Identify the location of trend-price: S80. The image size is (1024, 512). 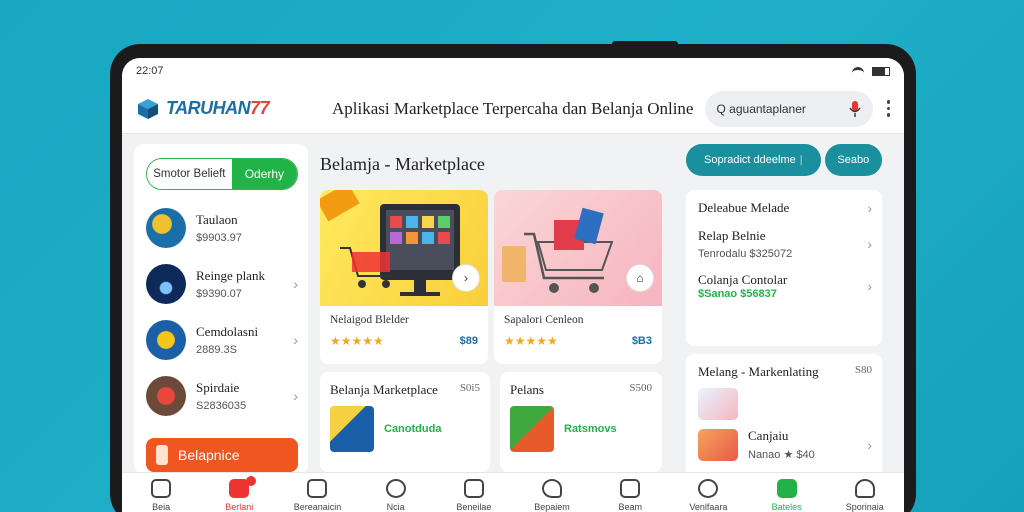
(863, 370).